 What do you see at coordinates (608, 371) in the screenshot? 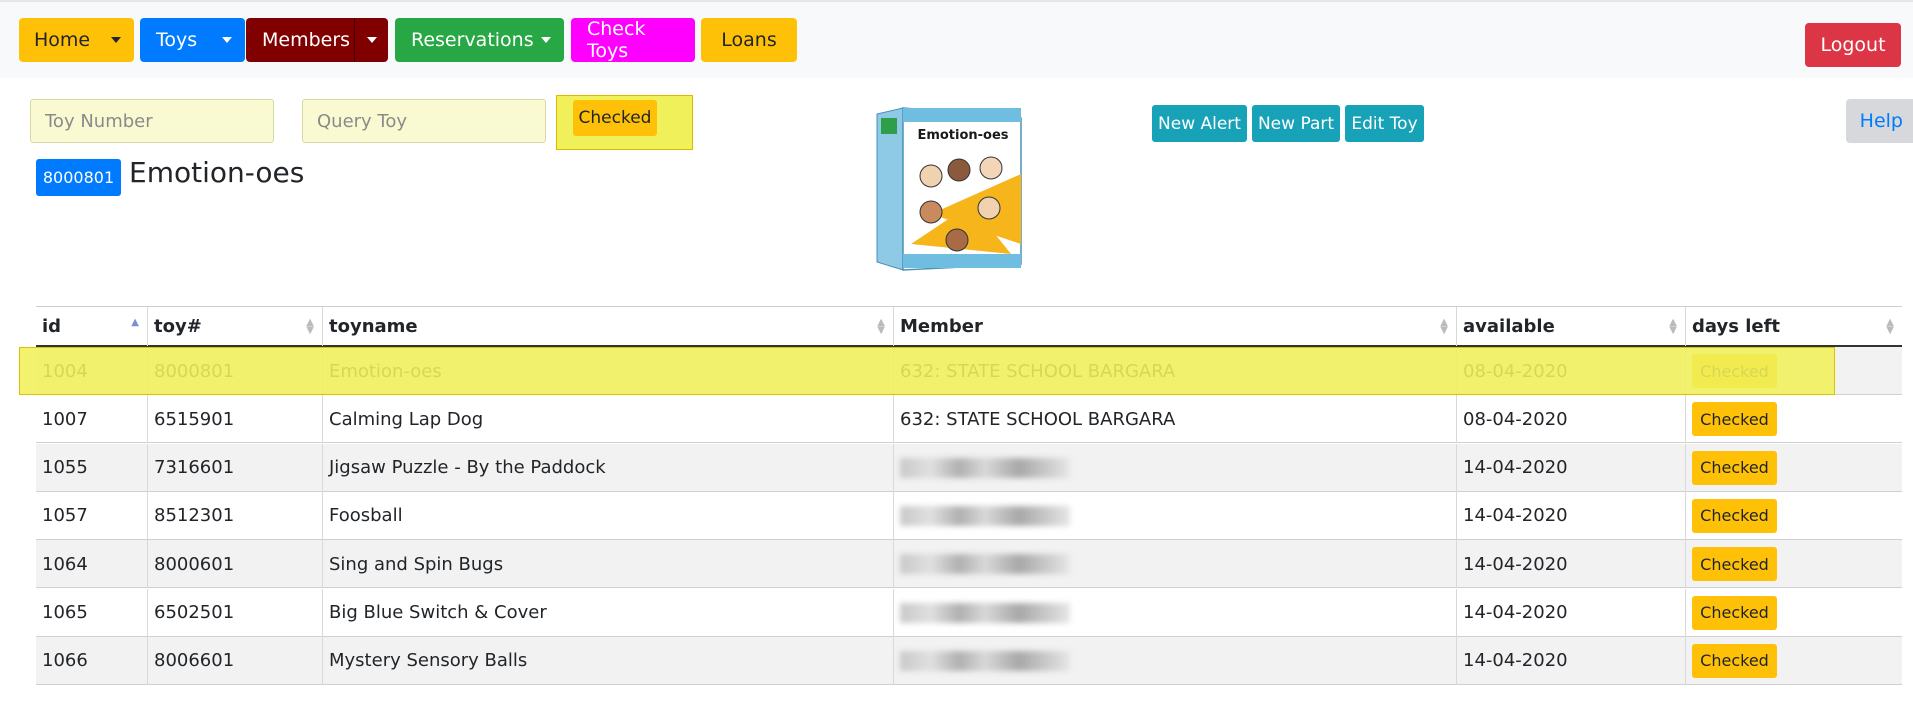
I see `cell-name: Emotion-oes` at bounding box center [608, 371].